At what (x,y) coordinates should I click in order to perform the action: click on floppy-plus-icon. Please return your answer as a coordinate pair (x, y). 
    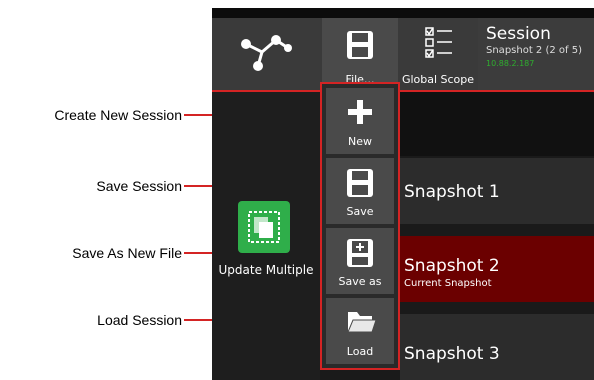
    Looking at the image, I should click on (360, 253).